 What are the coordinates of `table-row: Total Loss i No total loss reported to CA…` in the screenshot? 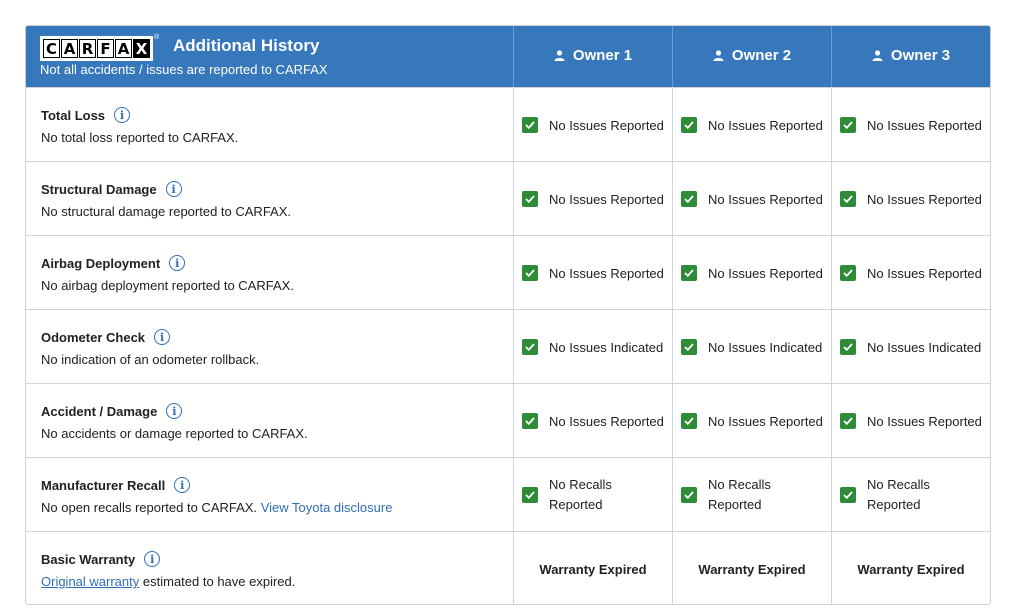 It's located at (508, 124).